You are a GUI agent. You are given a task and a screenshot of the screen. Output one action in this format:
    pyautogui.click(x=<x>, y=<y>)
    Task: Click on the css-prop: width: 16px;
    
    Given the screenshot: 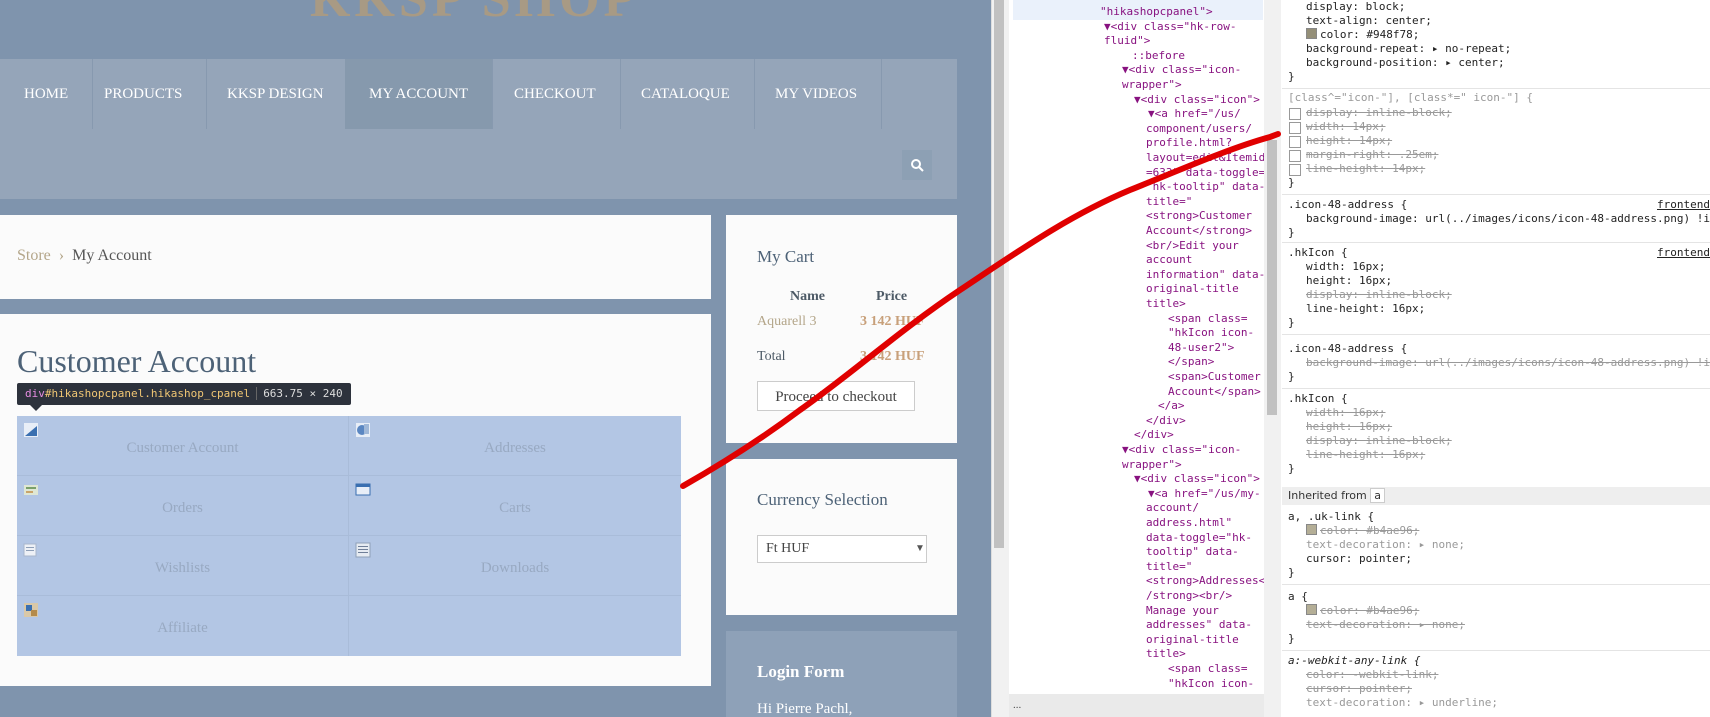 What is the action you would take?
    pyautogui.click(x=1345, y=267)
    